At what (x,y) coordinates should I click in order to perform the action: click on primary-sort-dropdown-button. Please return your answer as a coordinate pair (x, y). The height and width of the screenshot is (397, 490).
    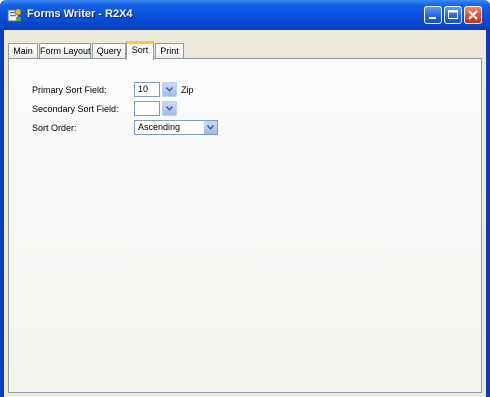
    Looking at the image, I should click on (169, 89).